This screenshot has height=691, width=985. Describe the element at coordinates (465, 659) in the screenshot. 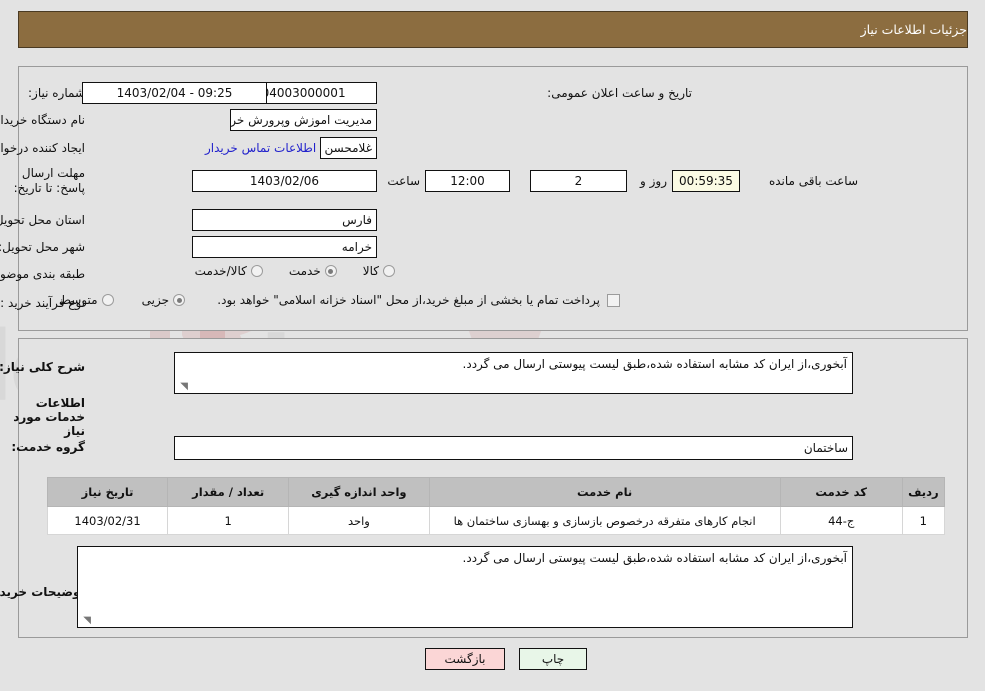

I see `back-button: بازگشت` at that location.